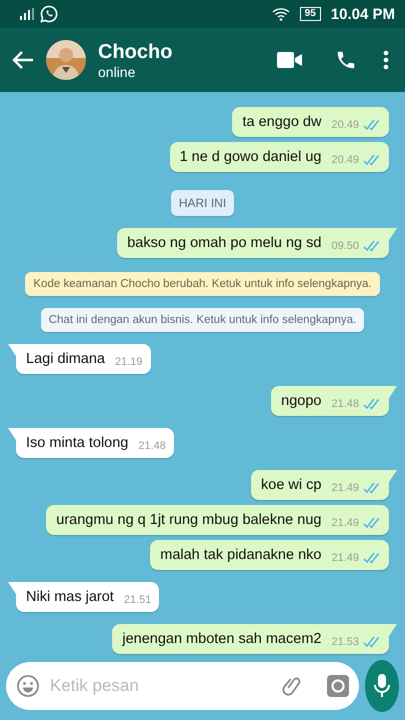 The width and height of the screenshot is (405, 720). What do you see at coordinates (241, 555) in the screenshot?
I see `message-text: malah tak pidanakne nko` at bounding box center [241, 555].